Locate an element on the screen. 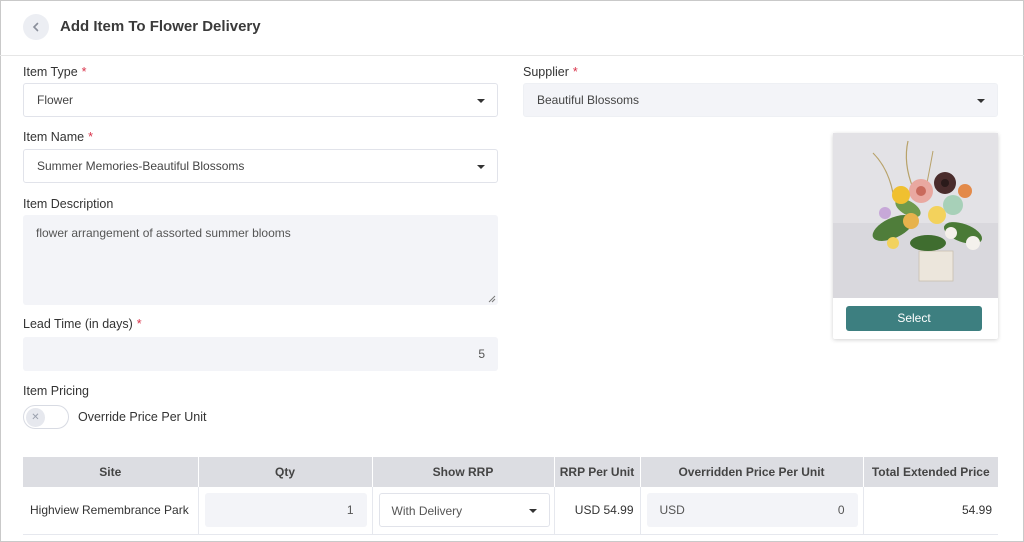 The width and height of the screenshot is (1024, 542). overridden-currency: USD is located at coordinates (672, 510).